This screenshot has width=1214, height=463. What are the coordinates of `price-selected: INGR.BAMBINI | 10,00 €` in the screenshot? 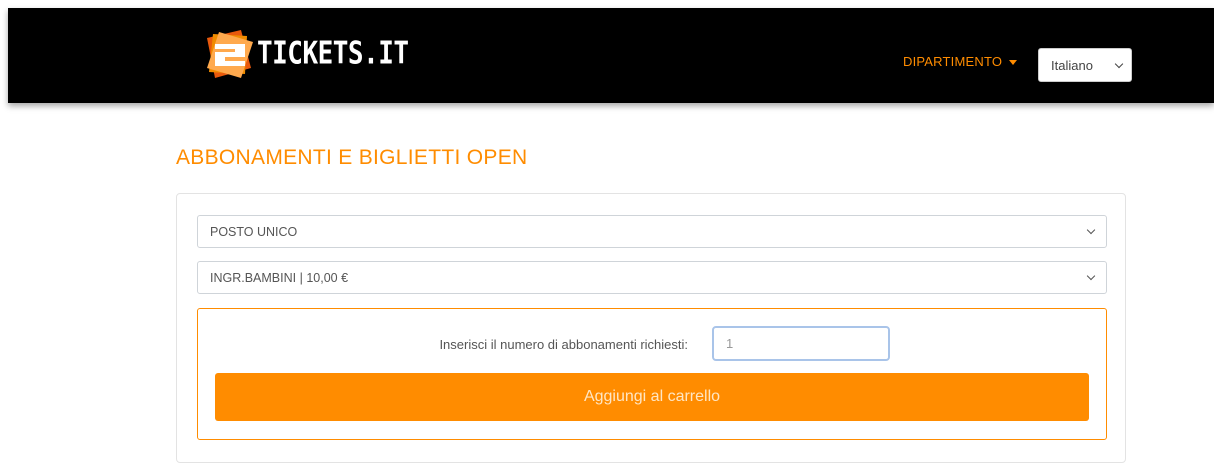 It's located at (279, 278).